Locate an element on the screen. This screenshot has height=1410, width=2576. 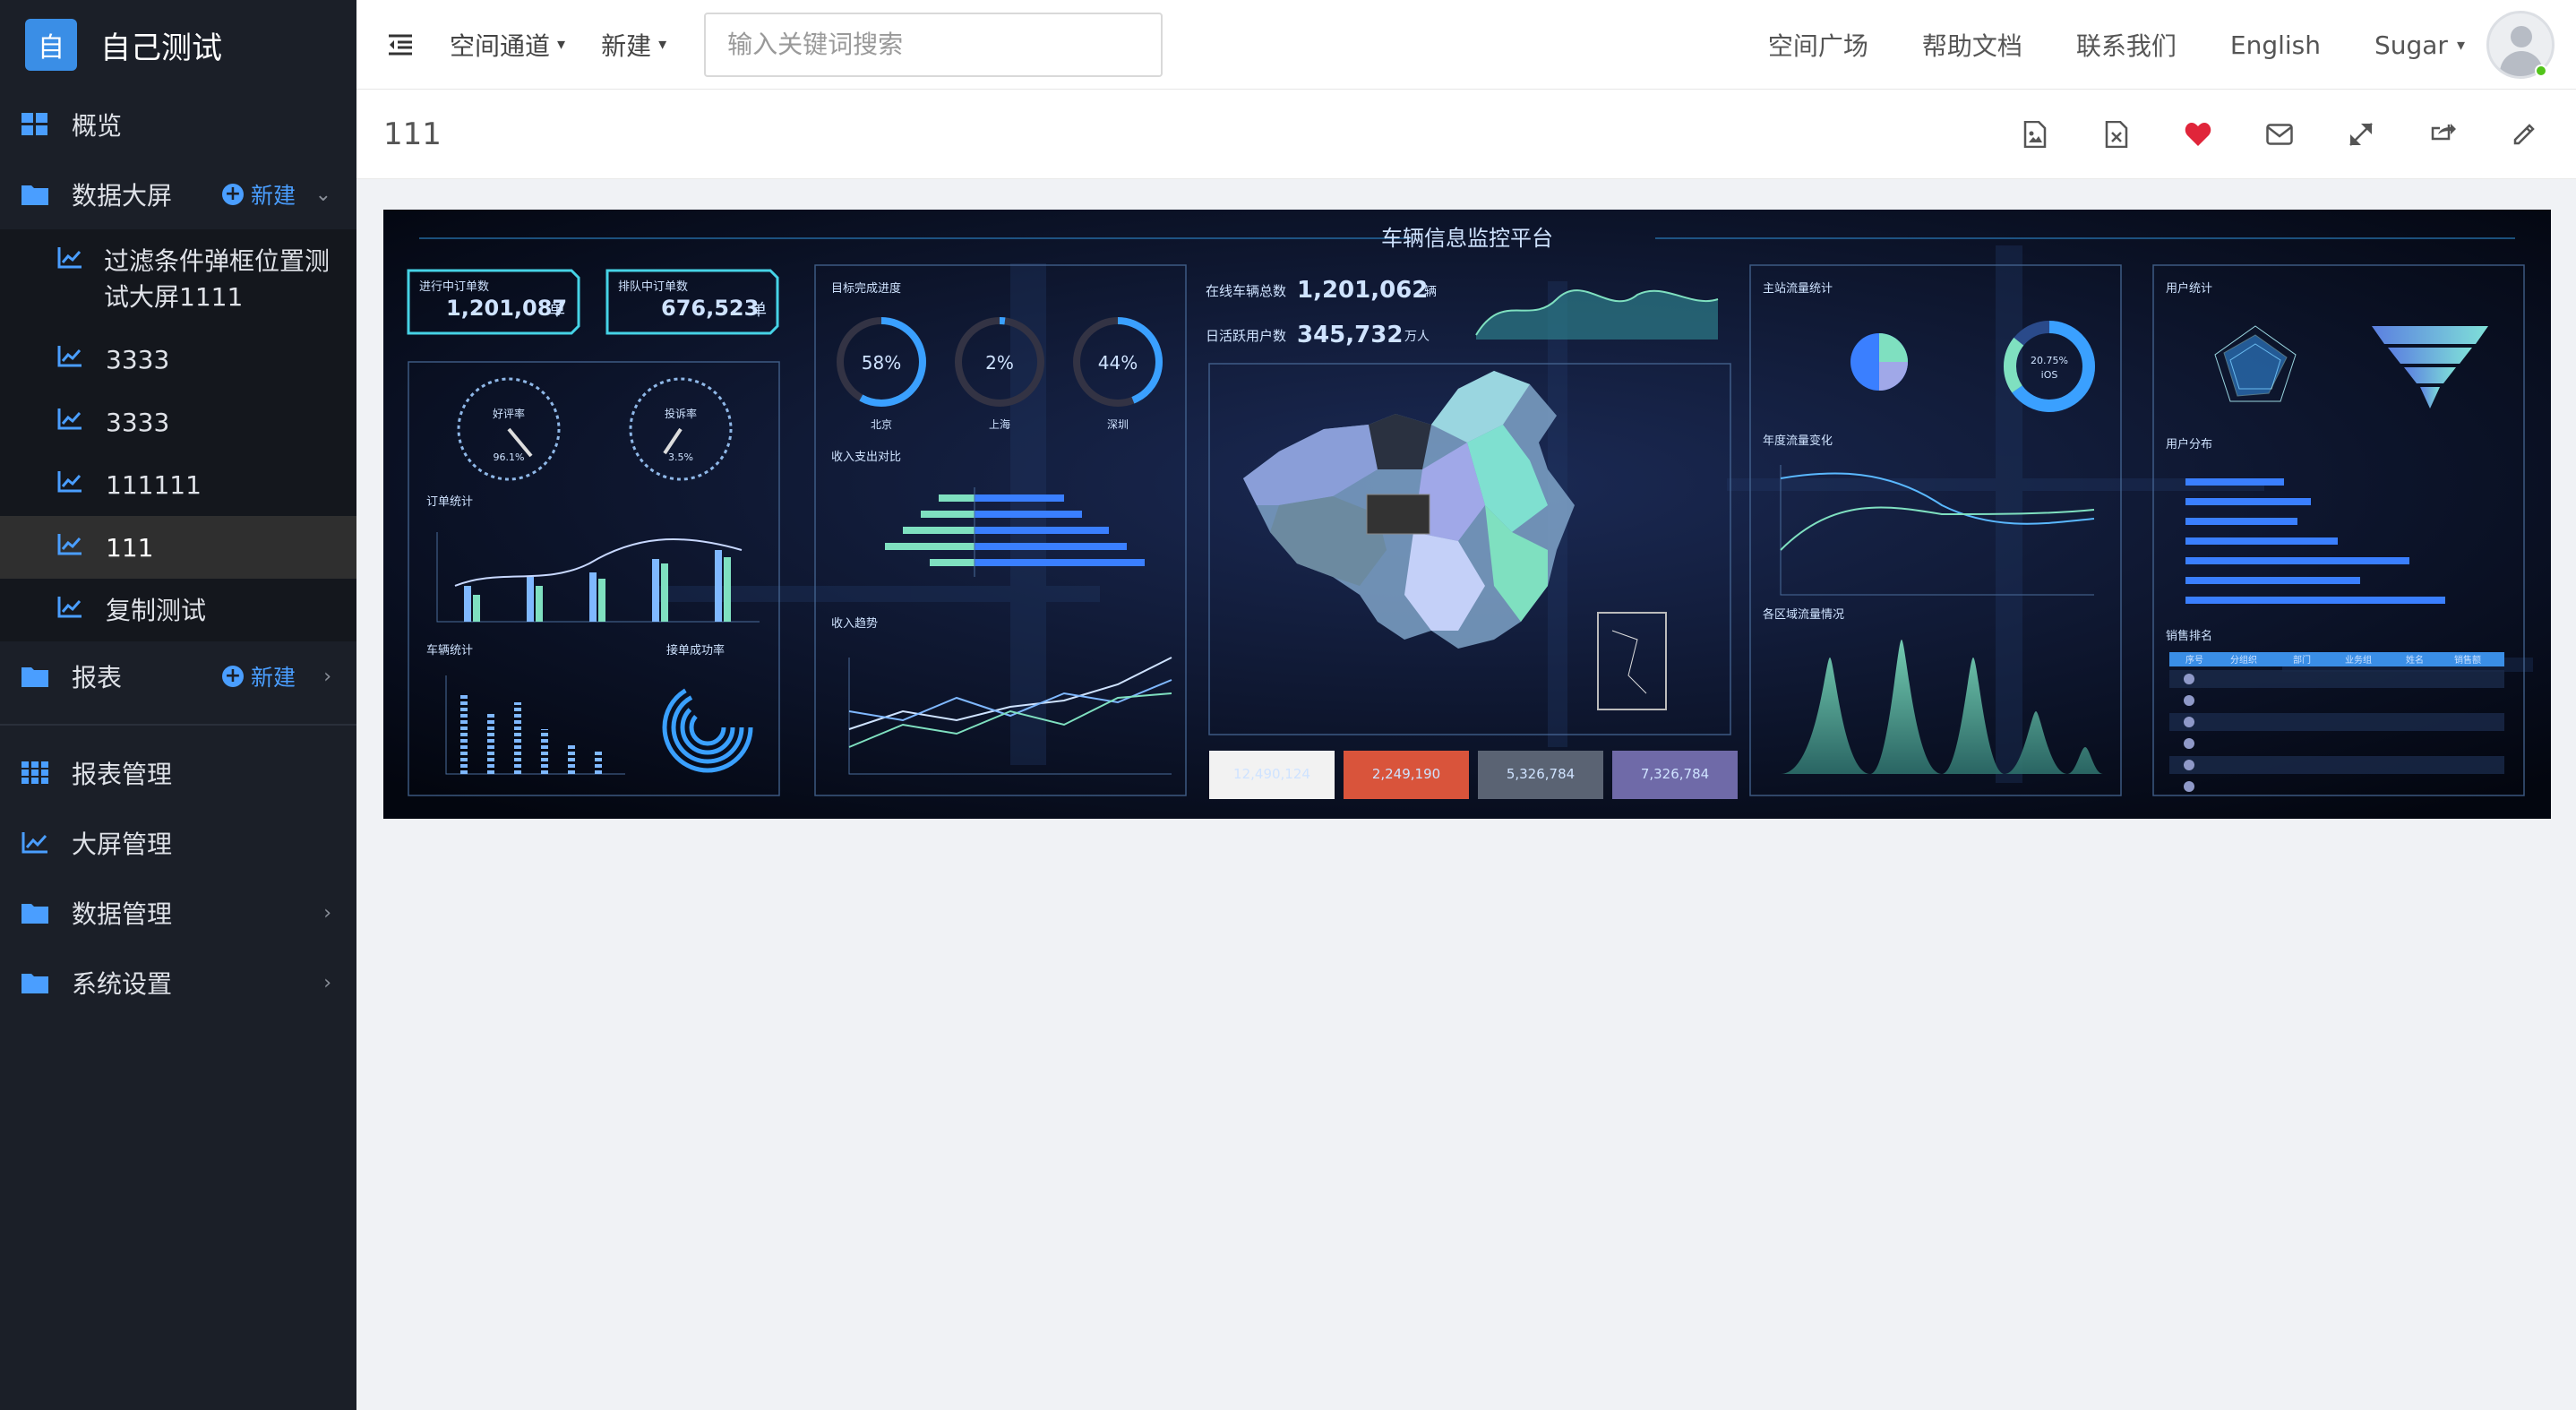
svg-text: 深圳 is located at coordinates (1118, 424).